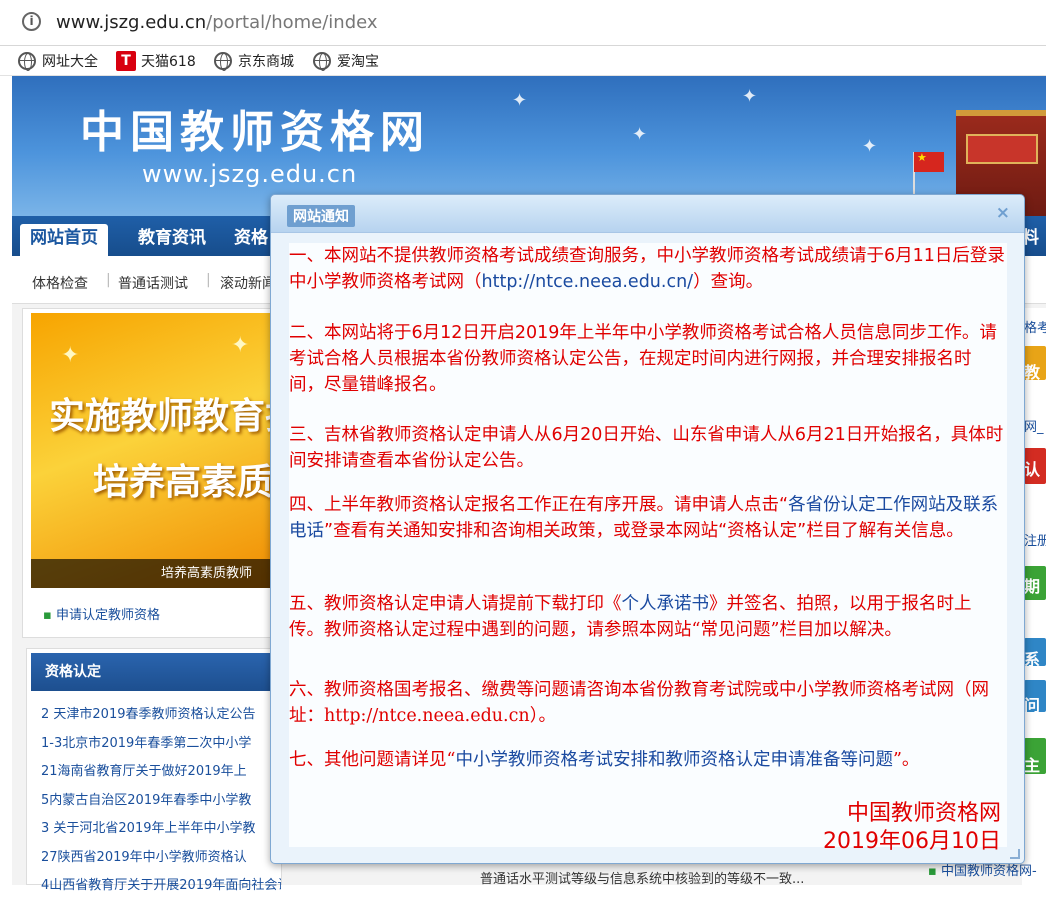 The width and height of the screenshot is (1046, 903). What do you see at coordinates (1035, 539) in the screenshot?
I see `right-text: 注册` at bounding box center [1035, 539].